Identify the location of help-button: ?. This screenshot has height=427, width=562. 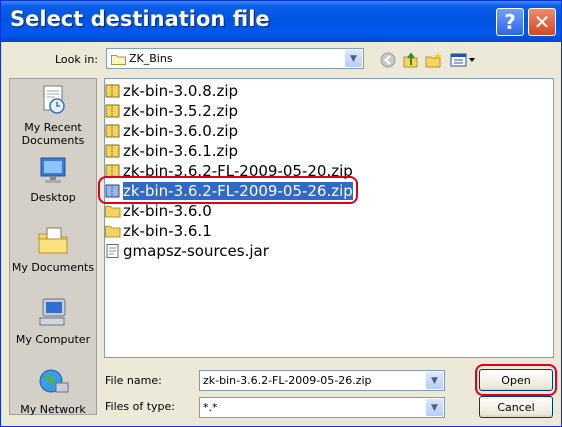
(510, 22).